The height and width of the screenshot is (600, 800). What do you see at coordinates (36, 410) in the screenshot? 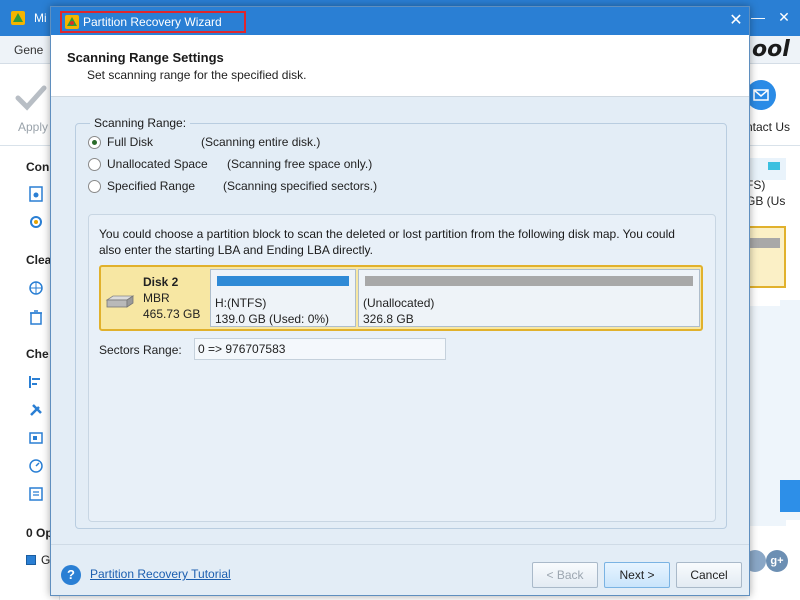
I see `wrench-icon` at bounding box center [36, 410].